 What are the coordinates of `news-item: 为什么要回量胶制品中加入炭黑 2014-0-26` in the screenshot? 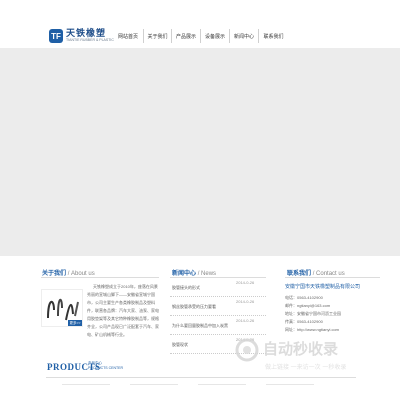 It's located at (218, 325).